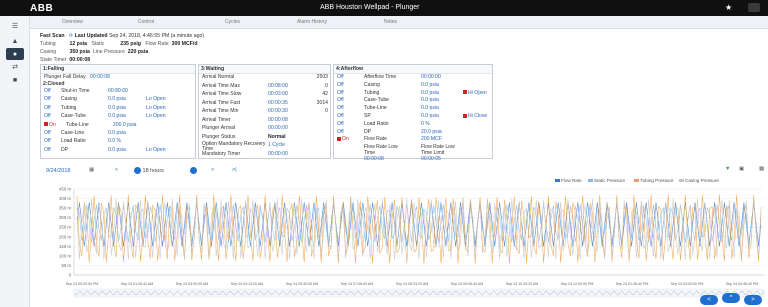 The height and width of the screenshot is (307, 768). Describe the element at coordinates (65, 246) in the screenshot. I see `y-tick-label: 150 m` at that location.